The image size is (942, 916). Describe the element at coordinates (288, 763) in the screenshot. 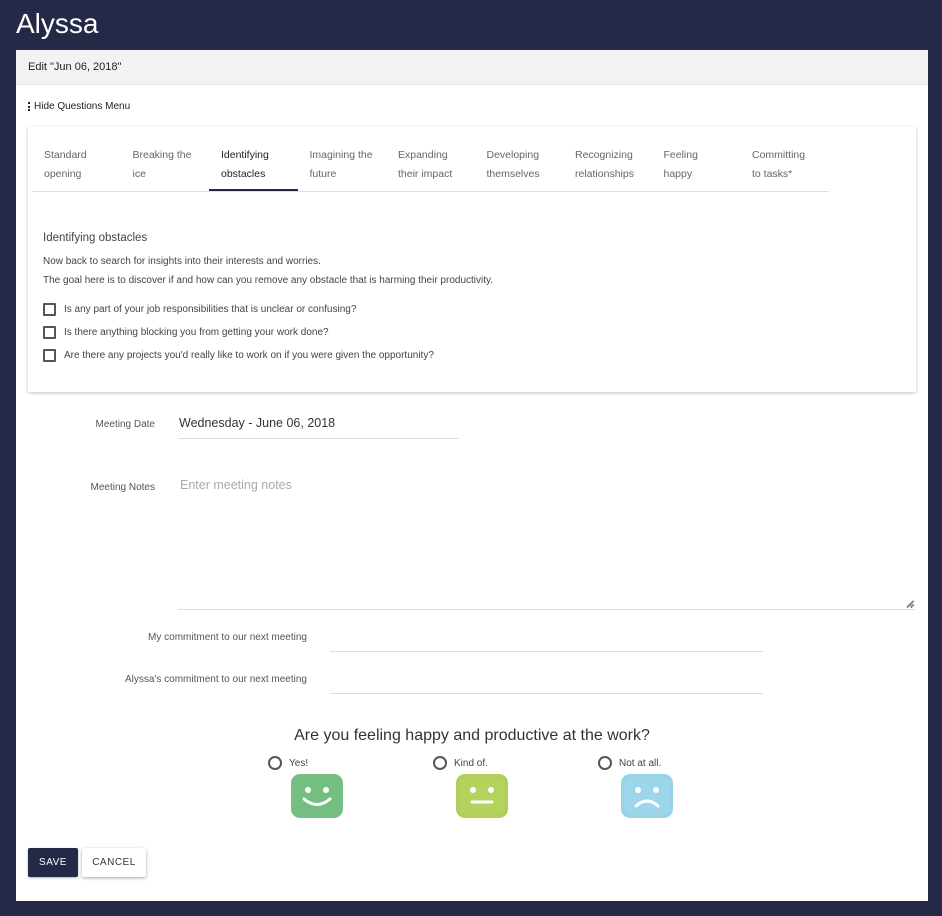

I see `happiness-option-yes: Yes!` at that location.